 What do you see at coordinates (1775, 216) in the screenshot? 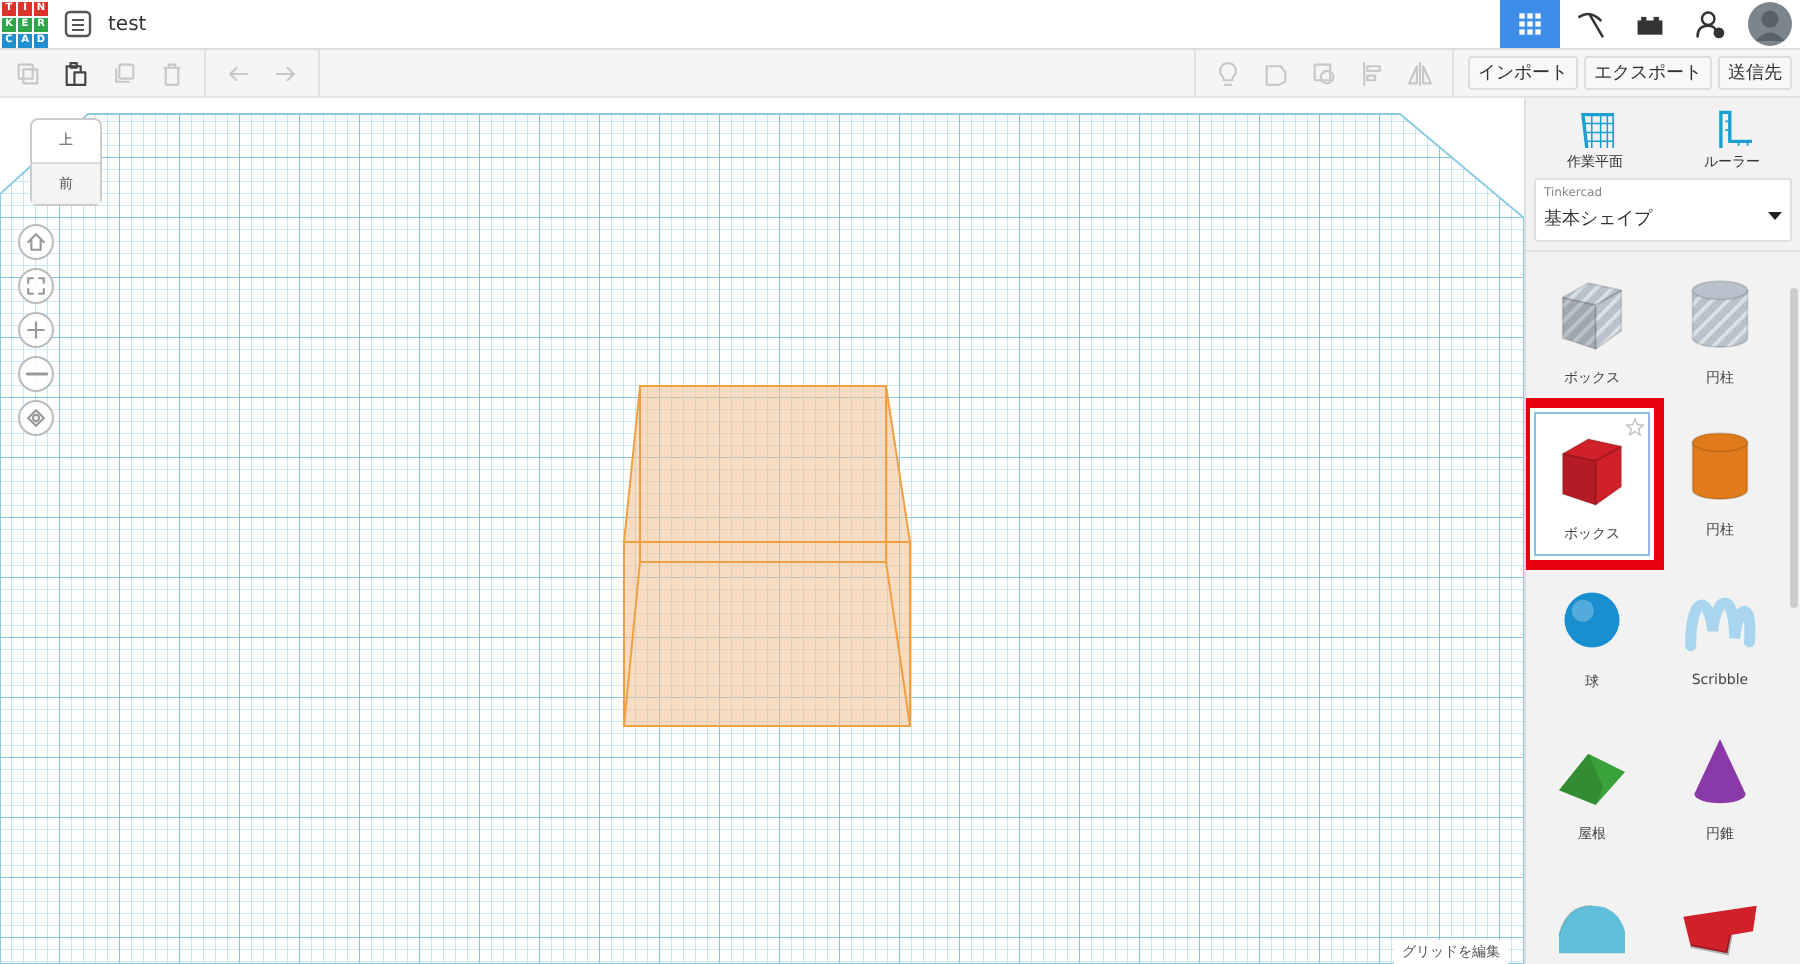
I see `caret-icon` at bounding box center [1775, 216].